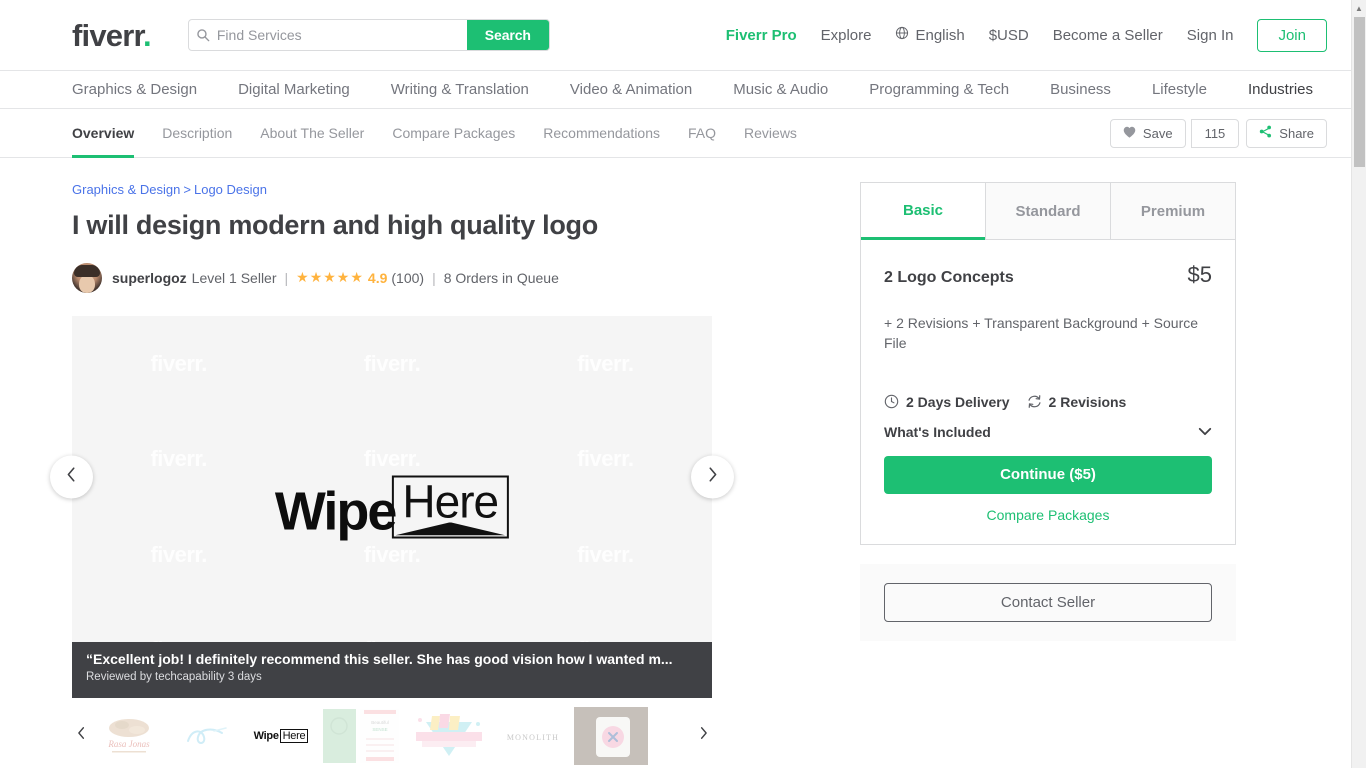 This screenshot has width=1366, height=768. I want to click on thumb-wipe-here-logo: Wipe Here, so click(281, 735).